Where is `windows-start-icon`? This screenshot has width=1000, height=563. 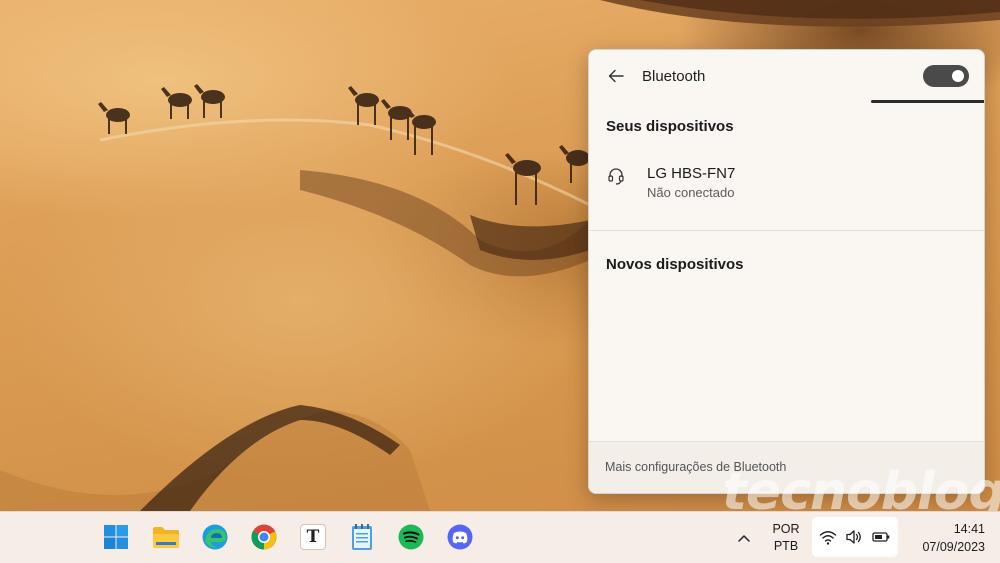 windows-start-icon is located at coordinates (116, 537).